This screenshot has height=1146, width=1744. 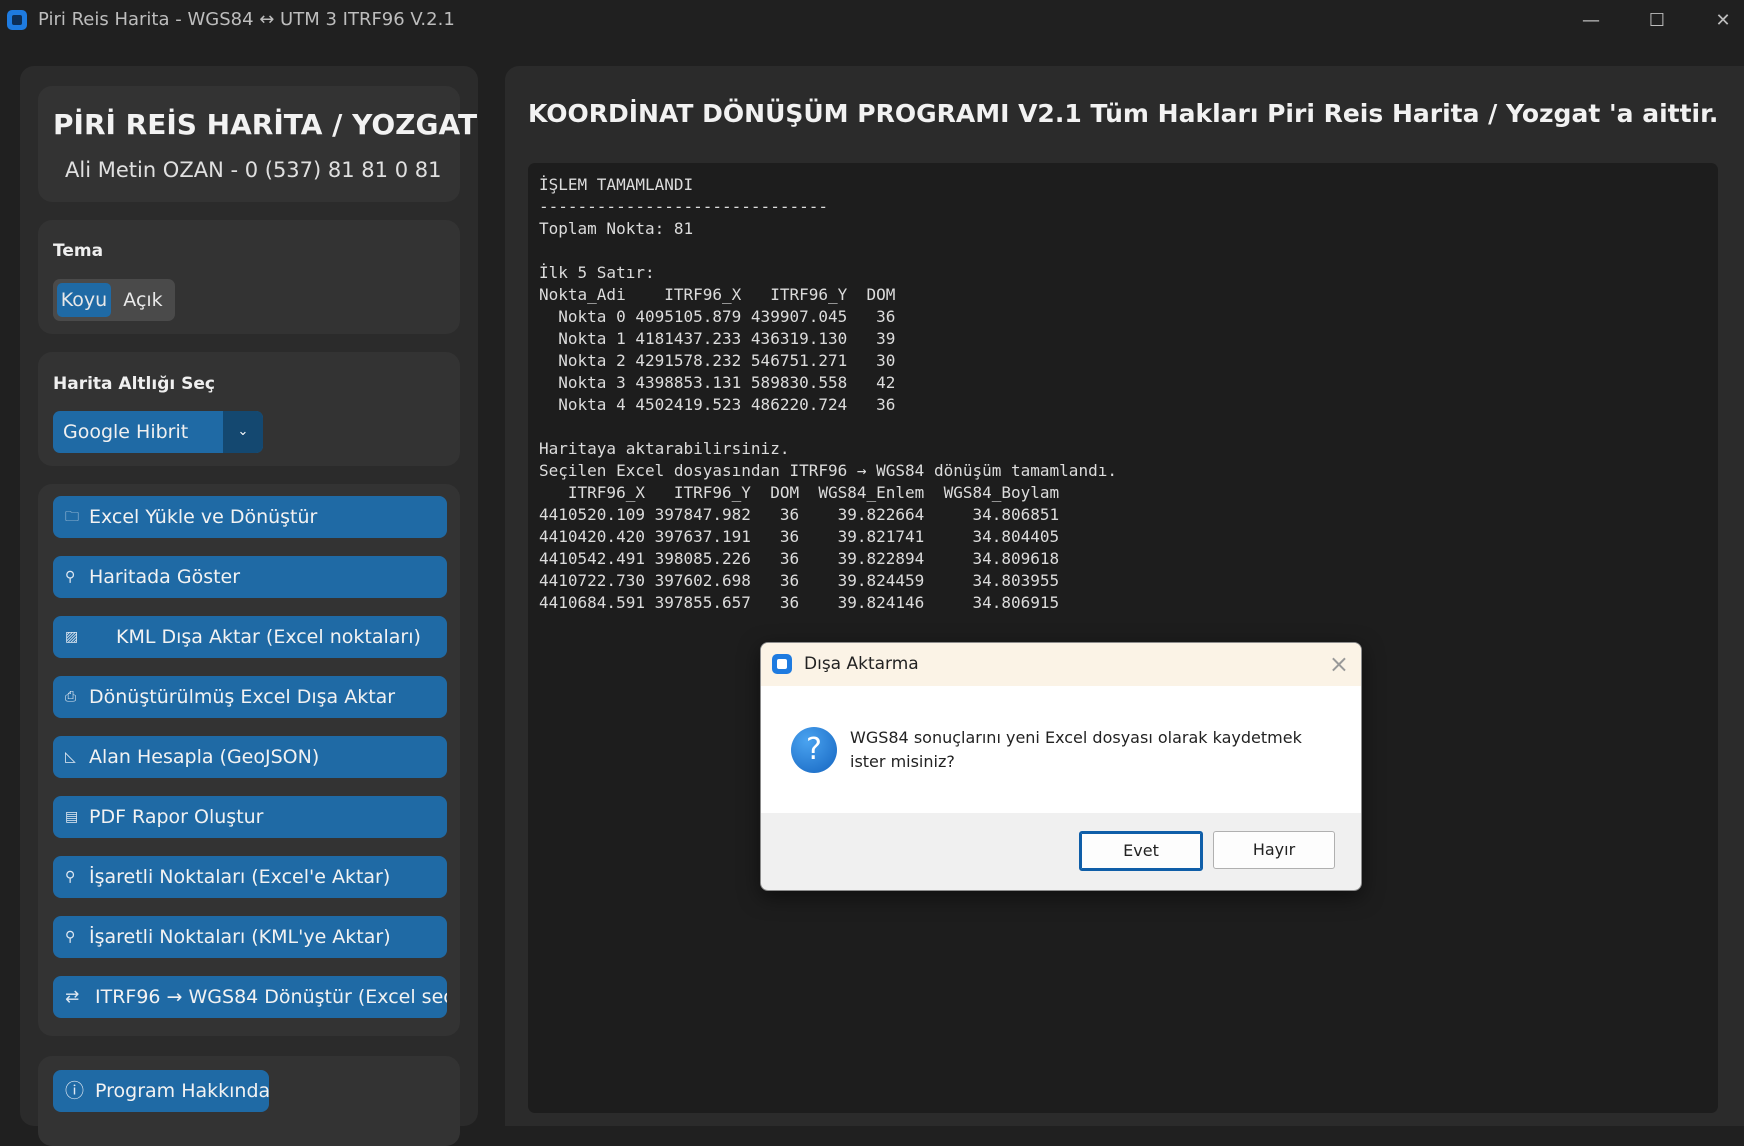 What do you see at coordinates (114, 300) in the screenshot?
I see `theme-segmented-control: Koyu Açık` at bounding box center [114, 300].